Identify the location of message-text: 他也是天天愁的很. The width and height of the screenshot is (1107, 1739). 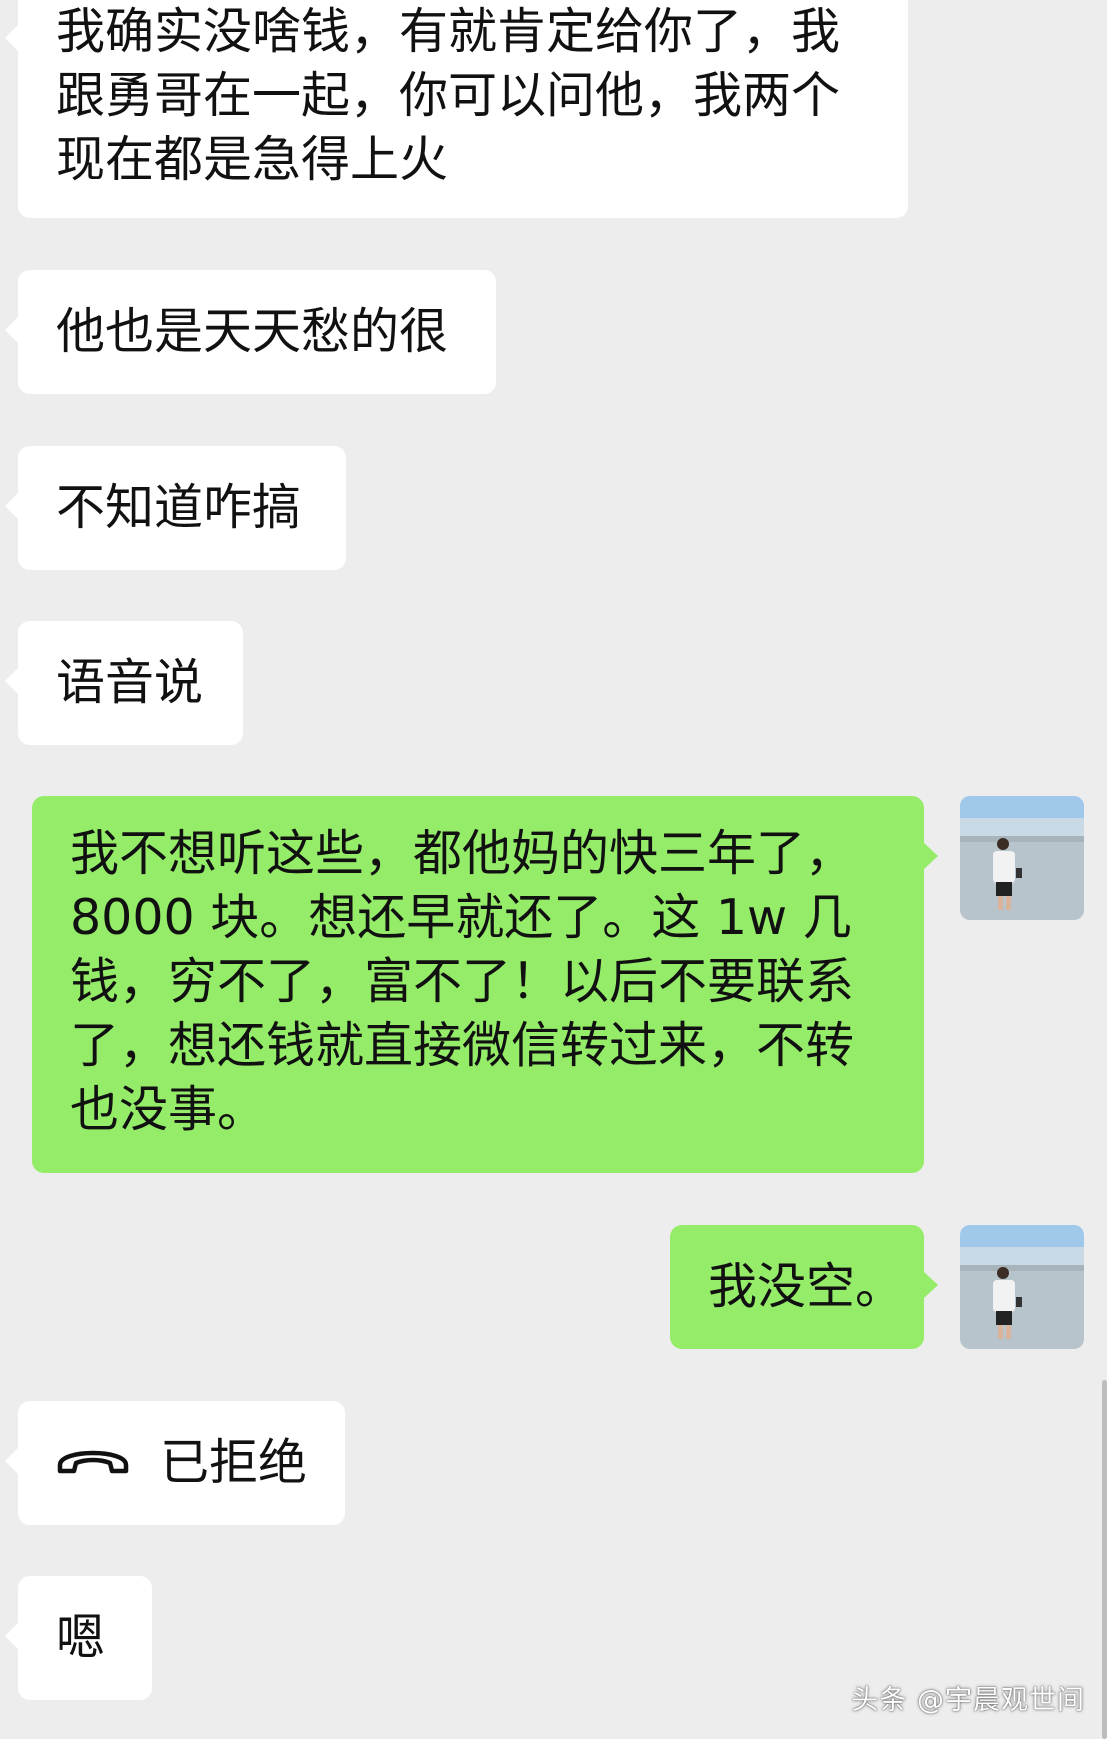
(252, 331).